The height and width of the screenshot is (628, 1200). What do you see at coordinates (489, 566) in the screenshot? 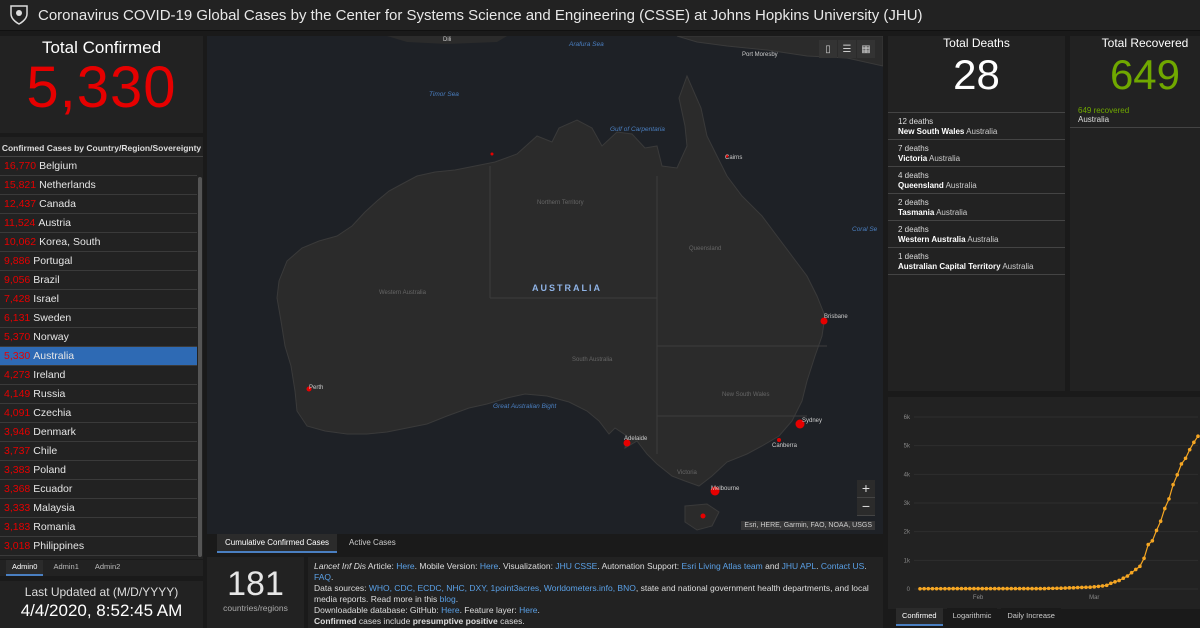
I see `mobile-link: Here` at bounding box center [489, 566].